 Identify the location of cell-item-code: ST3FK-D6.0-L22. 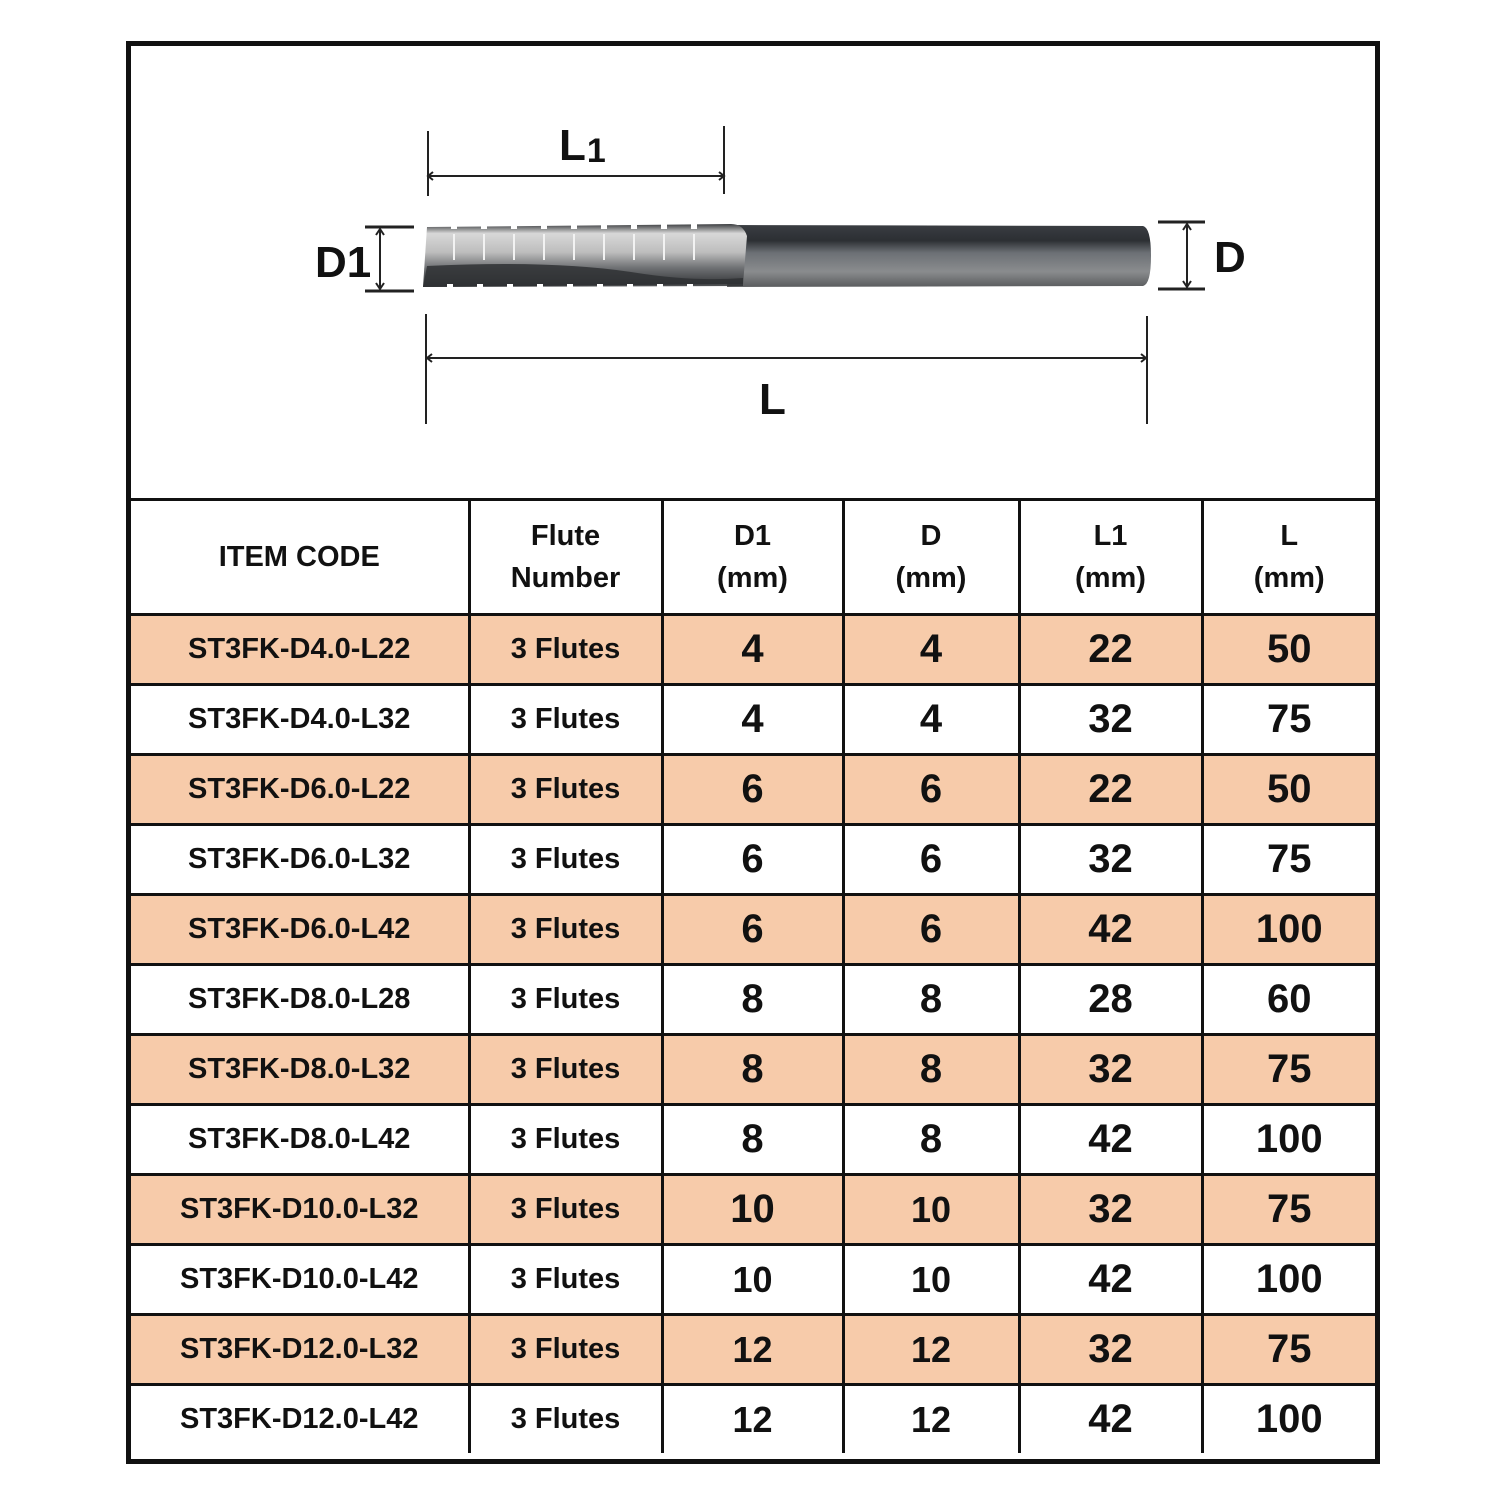
(301, 789).